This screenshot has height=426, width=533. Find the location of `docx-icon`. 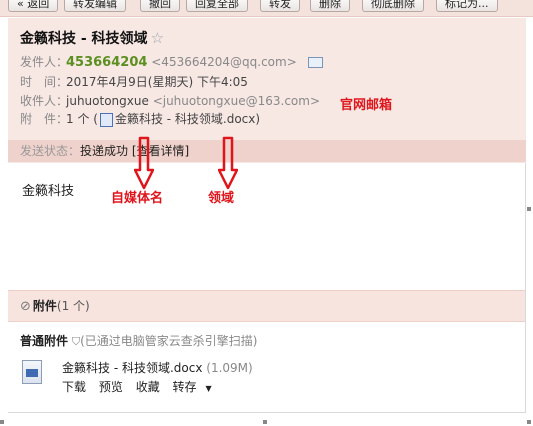

docx-icon is located at coordinates (106, 119).